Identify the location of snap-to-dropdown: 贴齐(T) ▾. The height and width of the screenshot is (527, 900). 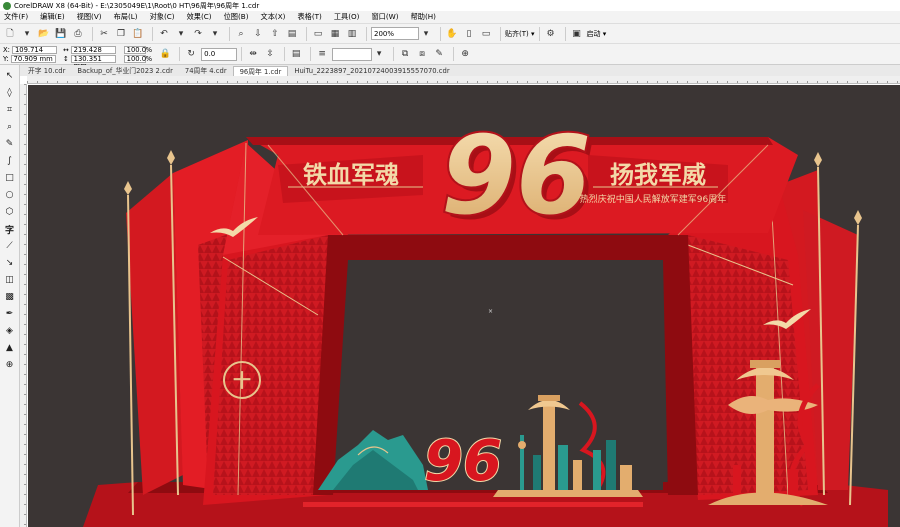
(520, 34).